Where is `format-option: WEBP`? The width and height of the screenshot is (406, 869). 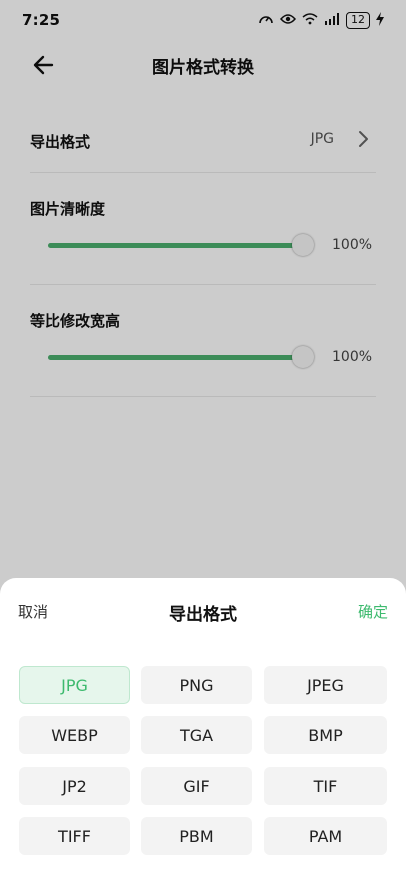
format-option: WEBP is located at coordinates (74, 735).